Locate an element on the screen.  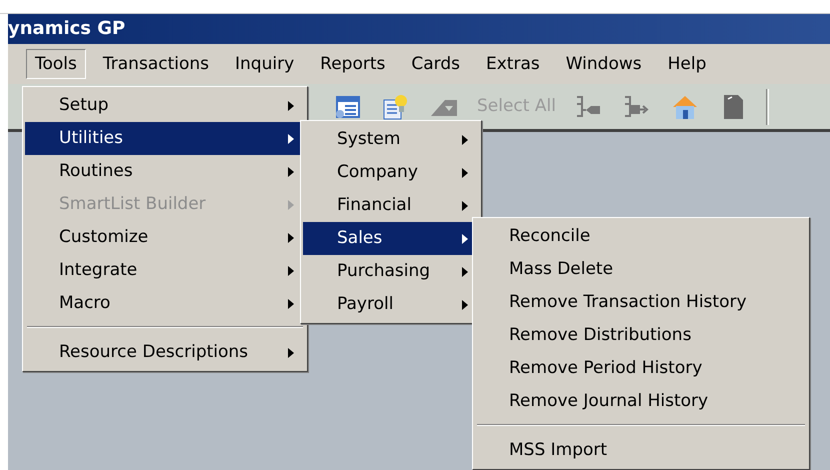
menu-item: Setup is located at coordinates (165, 105).